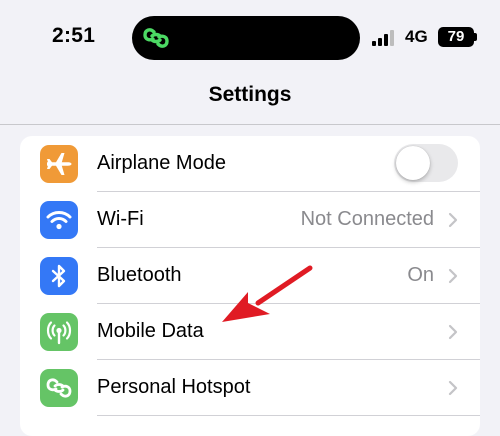  I want to click on settings-row-label: Bluetooth, so click(139, 275).